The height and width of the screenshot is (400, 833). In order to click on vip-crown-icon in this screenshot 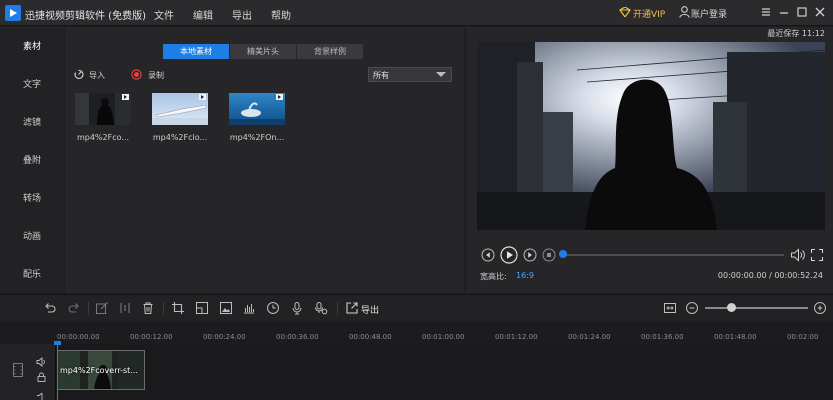, I will do `click(625, 12)`.